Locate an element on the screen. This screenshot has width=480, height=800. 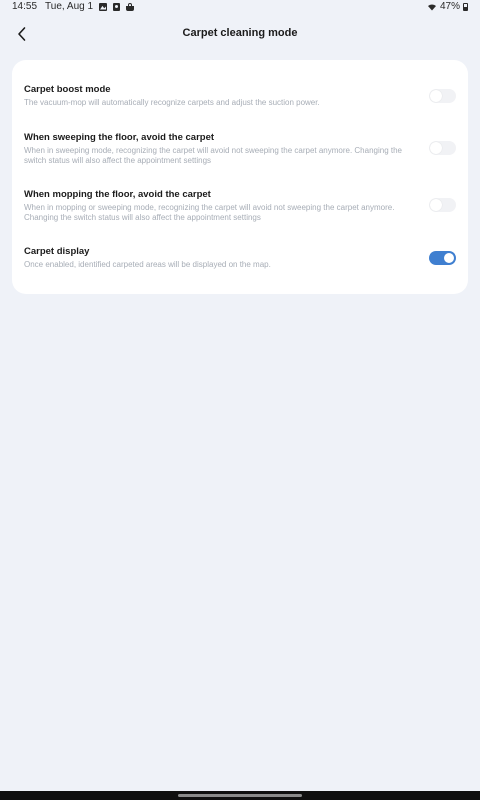
battery-icon is located at coordinates (465, 6).